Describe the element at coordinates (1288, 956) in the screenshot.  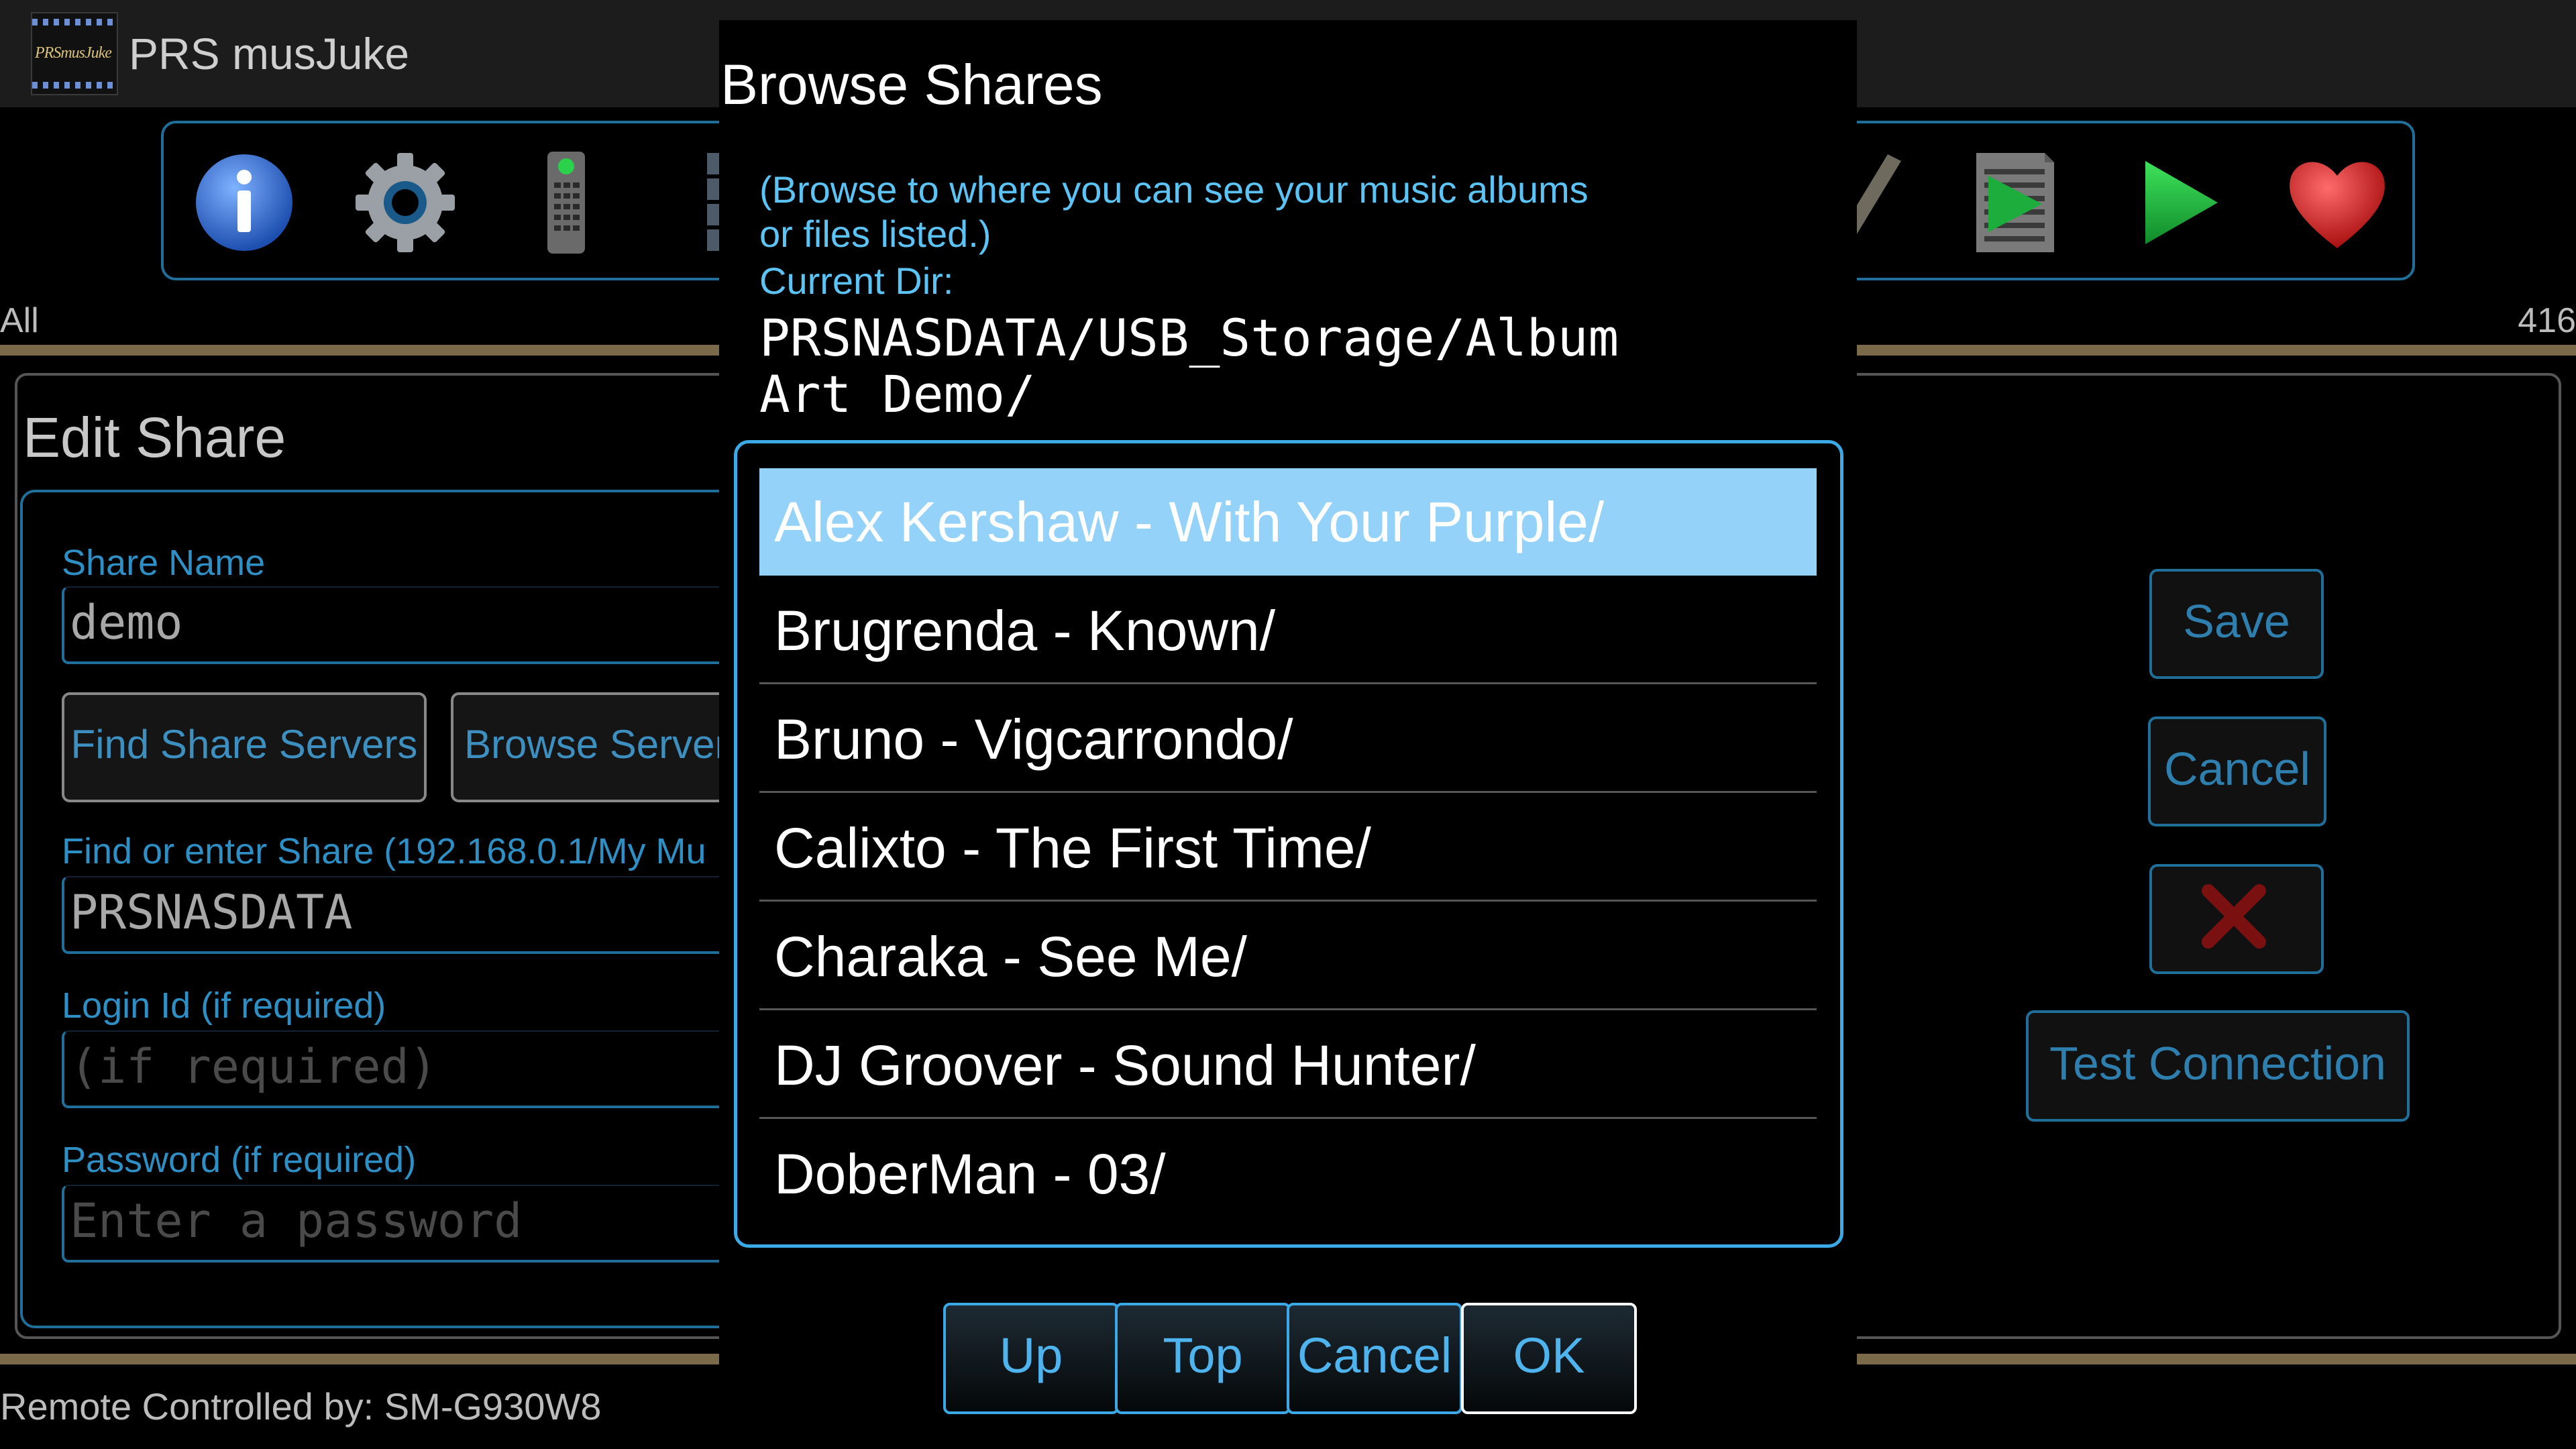
I see `folder-list-item: Charaka - See Me/` at that location.